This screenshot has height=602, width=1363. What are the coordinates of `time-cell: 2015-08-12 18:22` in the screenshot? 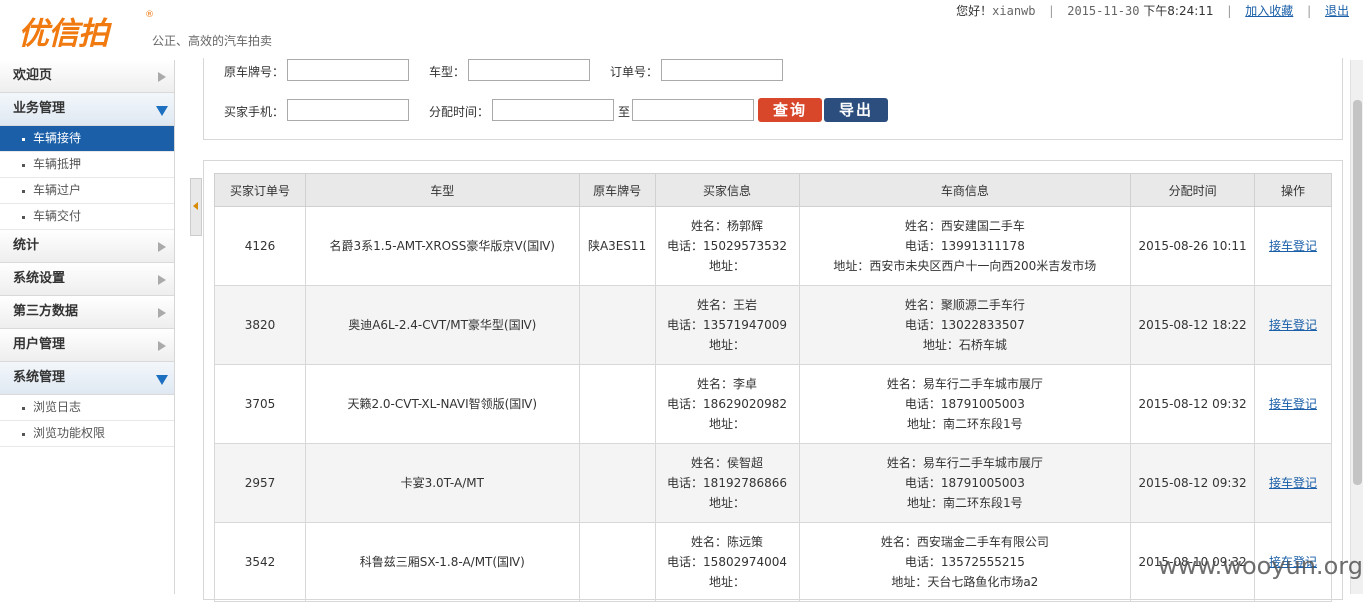 It's located at (1193, 325).